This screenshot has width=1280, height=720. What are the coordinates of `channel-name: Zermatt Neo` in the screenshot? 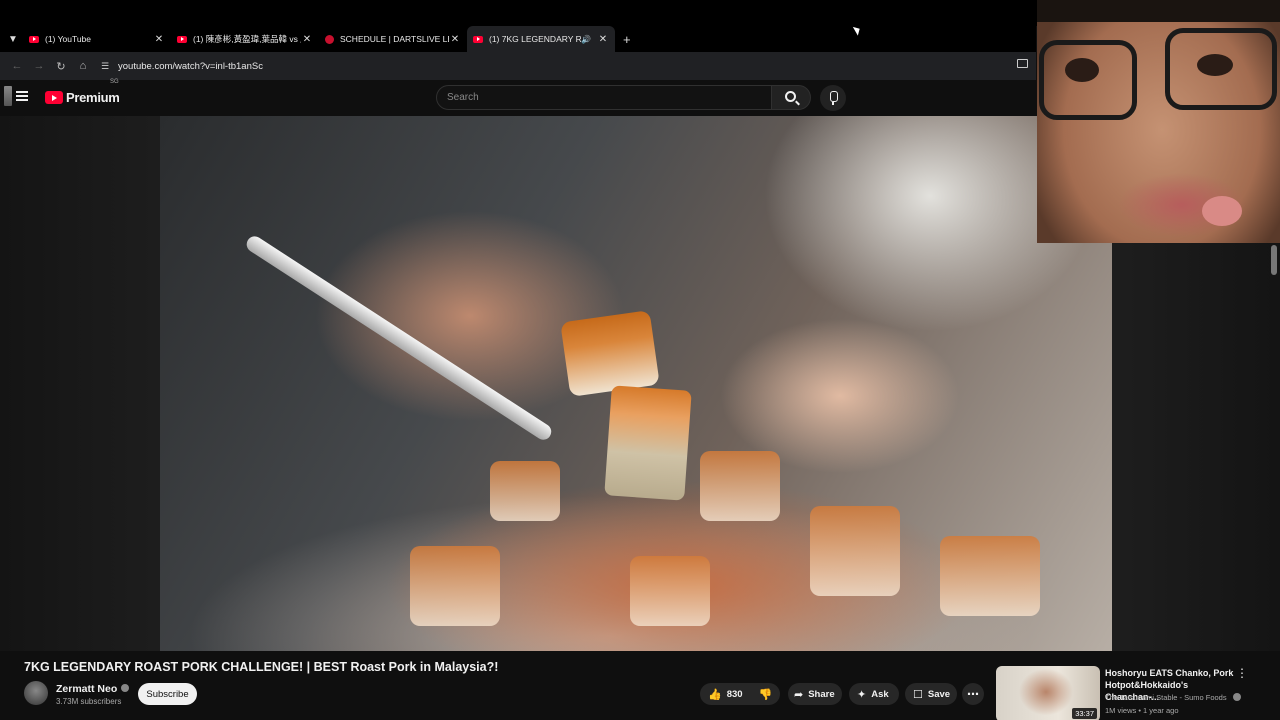 It's located at (87, 689).